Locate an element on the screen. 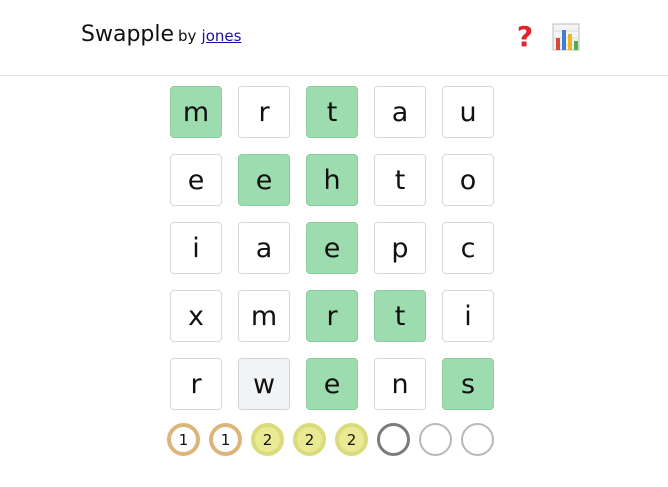 The width and height of the screenshot is (668, 487). letter-tile: c is located at coordinates (468, 248).